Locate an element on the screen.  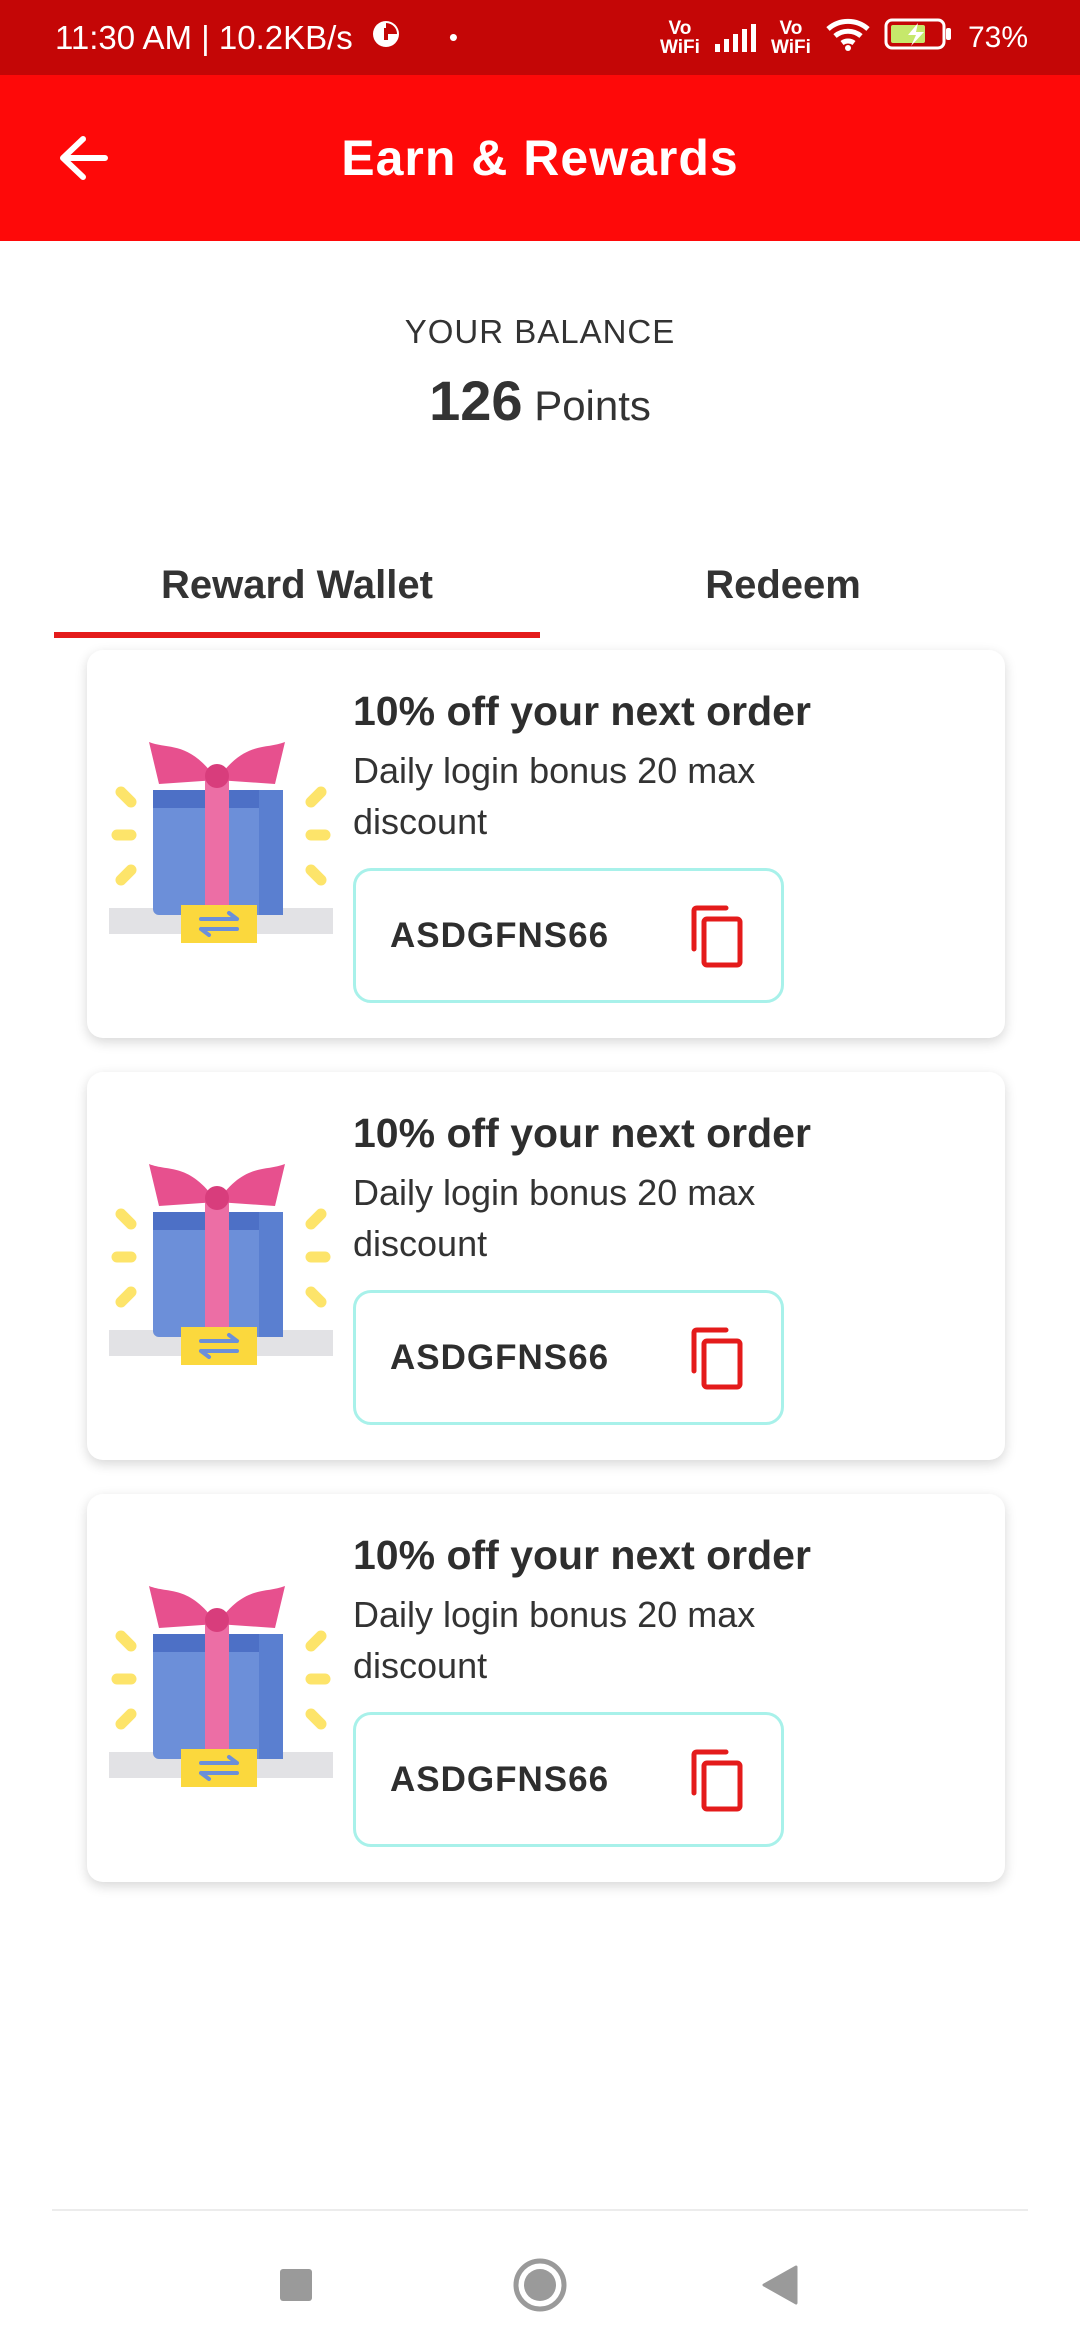
balance-value: 126 Points is located at coordinates (540, 400).